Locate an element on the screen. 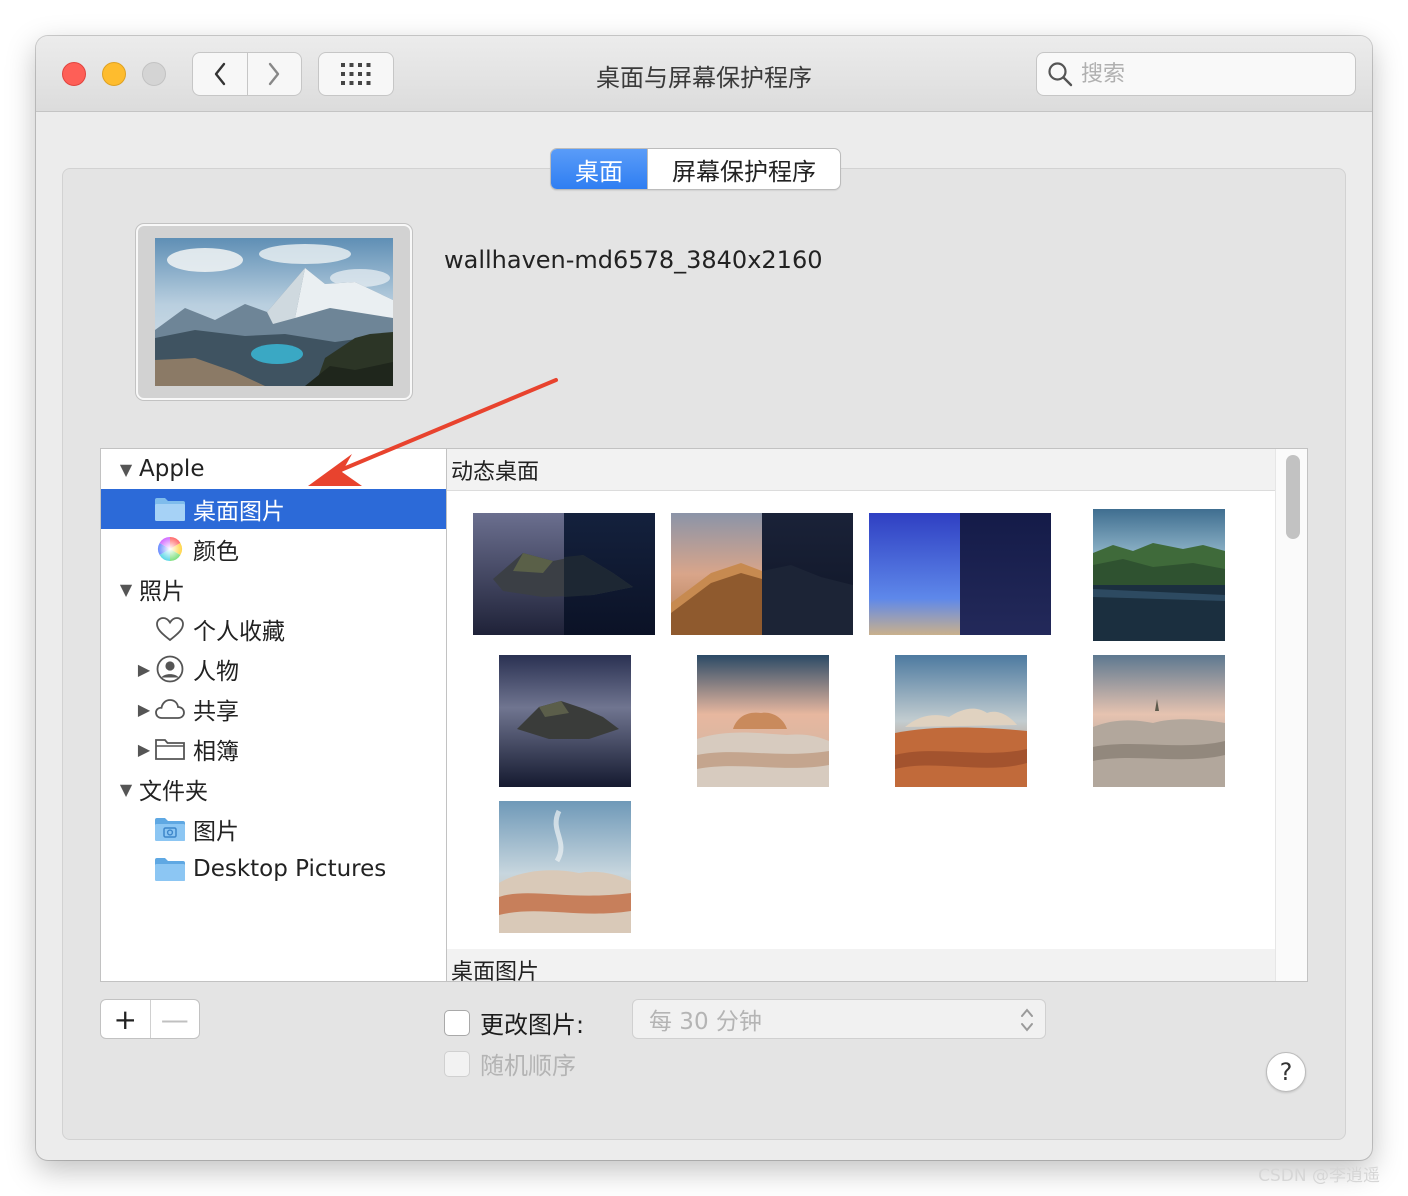 The height and width of the screenshot is (1196, 1408). source-item-desktop-pictures: 桌面图片 is located at coordinates (273, 509).